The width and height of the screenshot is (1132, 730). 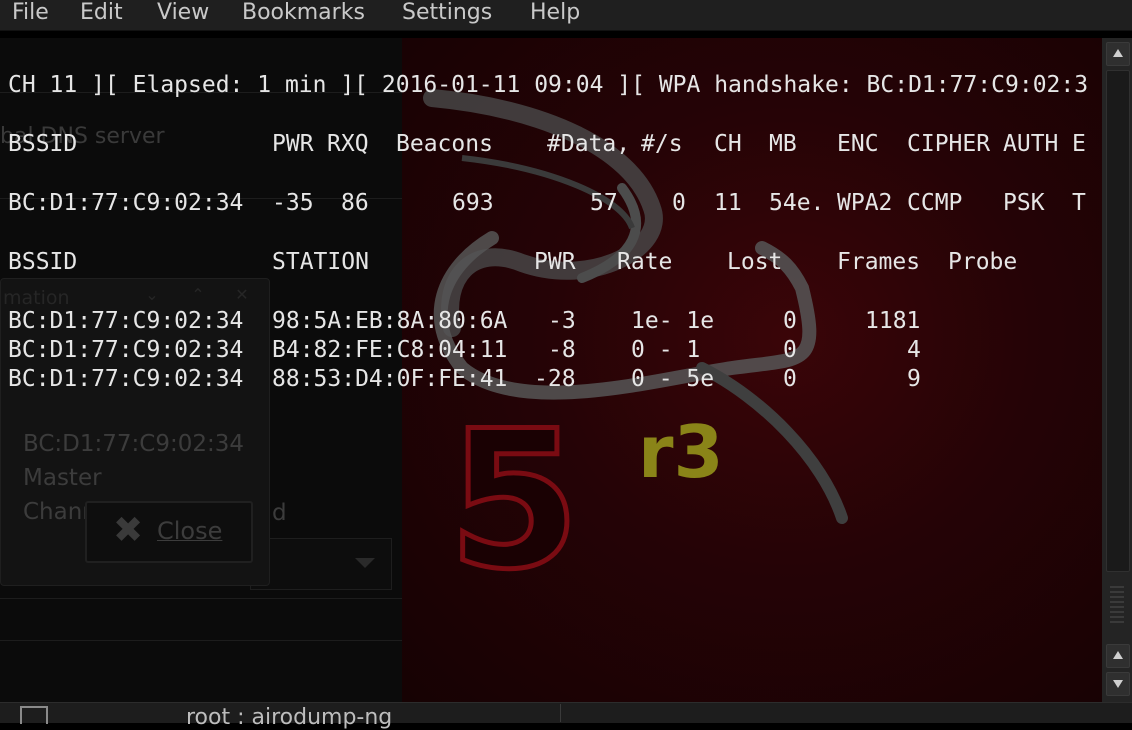 I want to click on terminal-tab-title: root : airodump-ng, so click(x=289, y=718).